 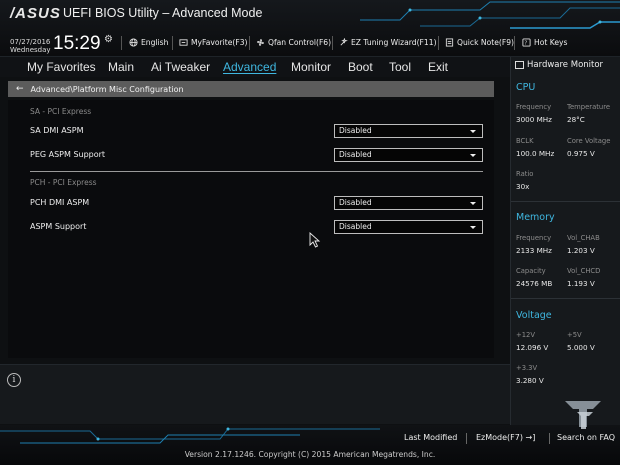 I want to click on help-info-bar: i, so click(x=255, y=394).